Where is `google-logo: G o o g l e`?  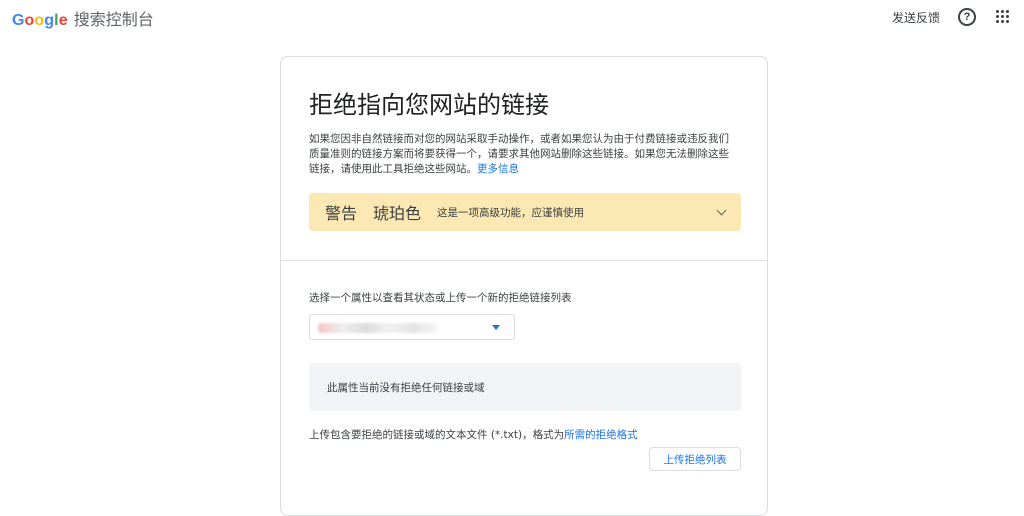
google-logo: G o o g l e is located at coordinates (40, 21).